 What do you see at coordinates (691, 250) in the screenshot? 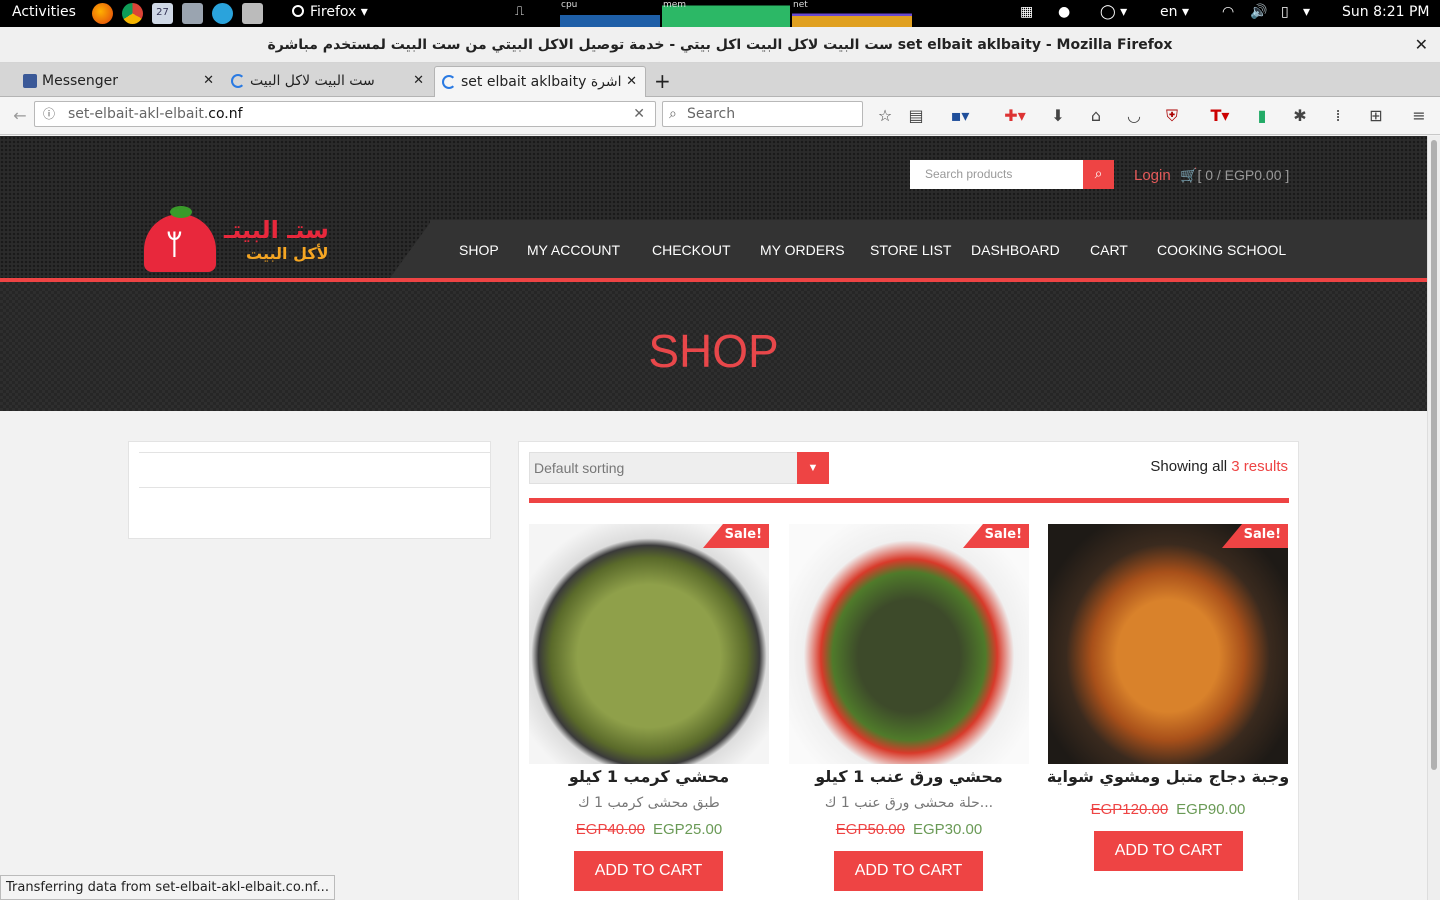
I see `menu-checkout: CHECKOUT` at bounding box center [691, 250].